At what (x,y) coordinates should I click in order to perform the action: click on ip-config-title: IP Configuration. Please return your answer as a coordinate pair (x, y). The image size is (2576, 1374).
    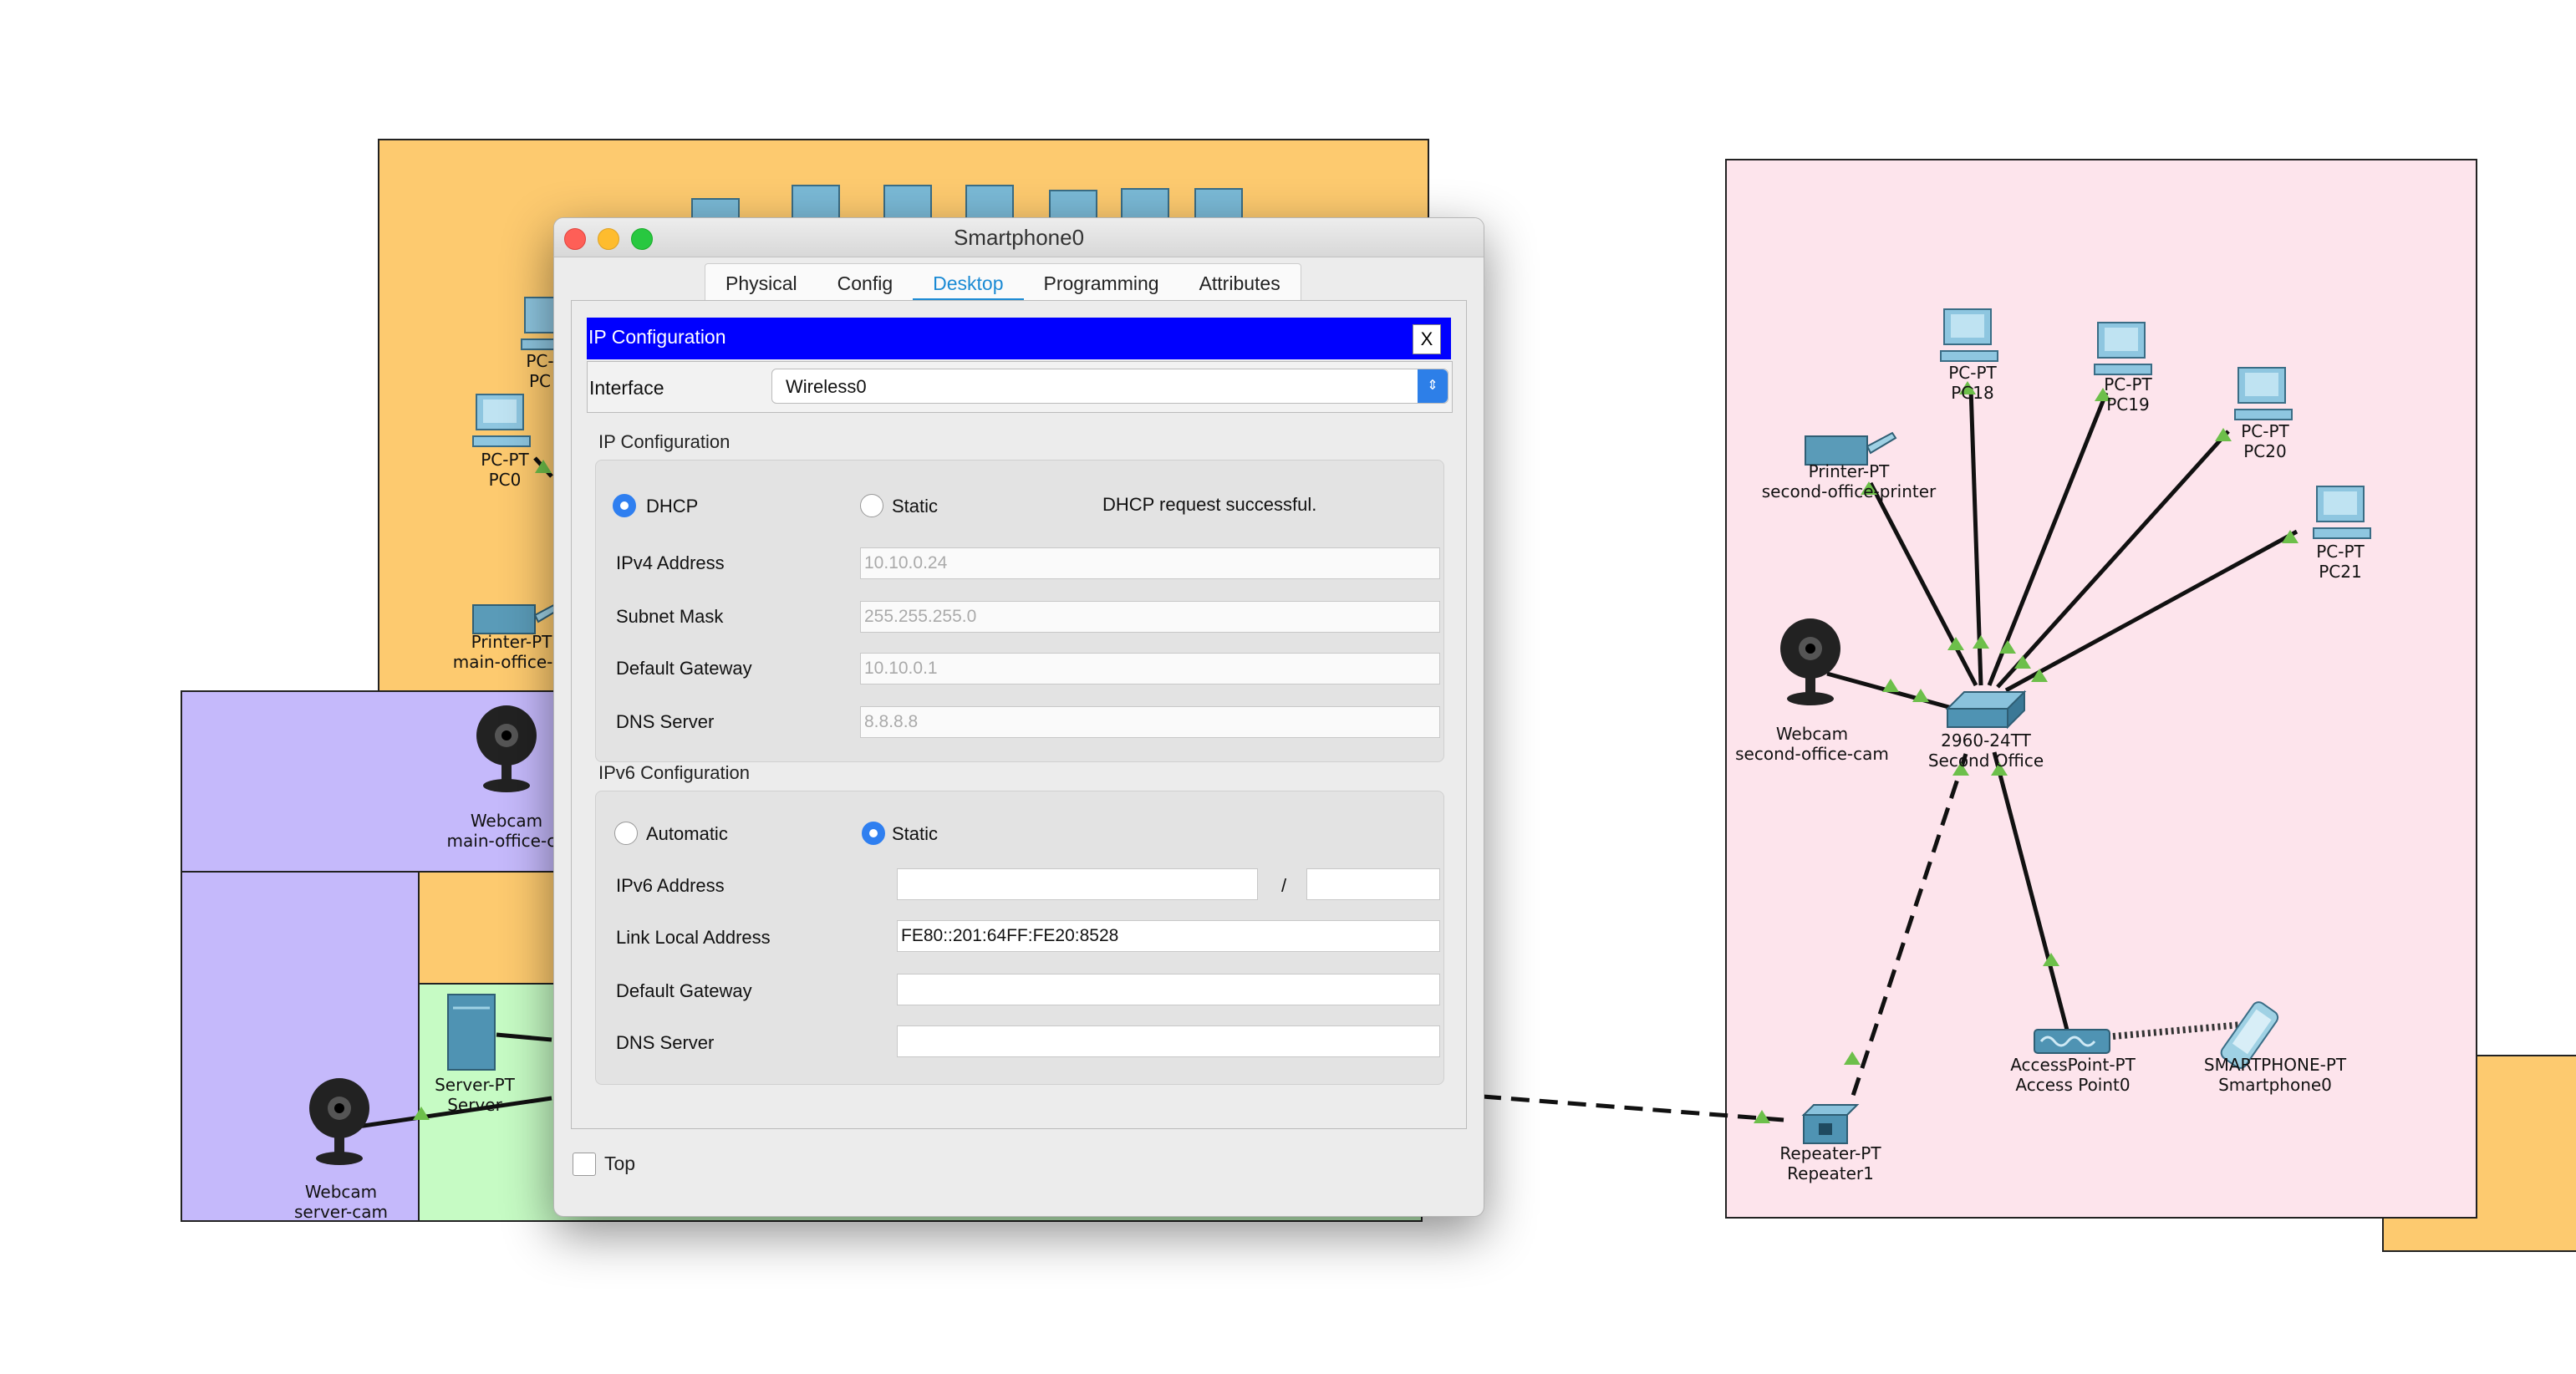
    Looking at the image, I should click on (657, 337).